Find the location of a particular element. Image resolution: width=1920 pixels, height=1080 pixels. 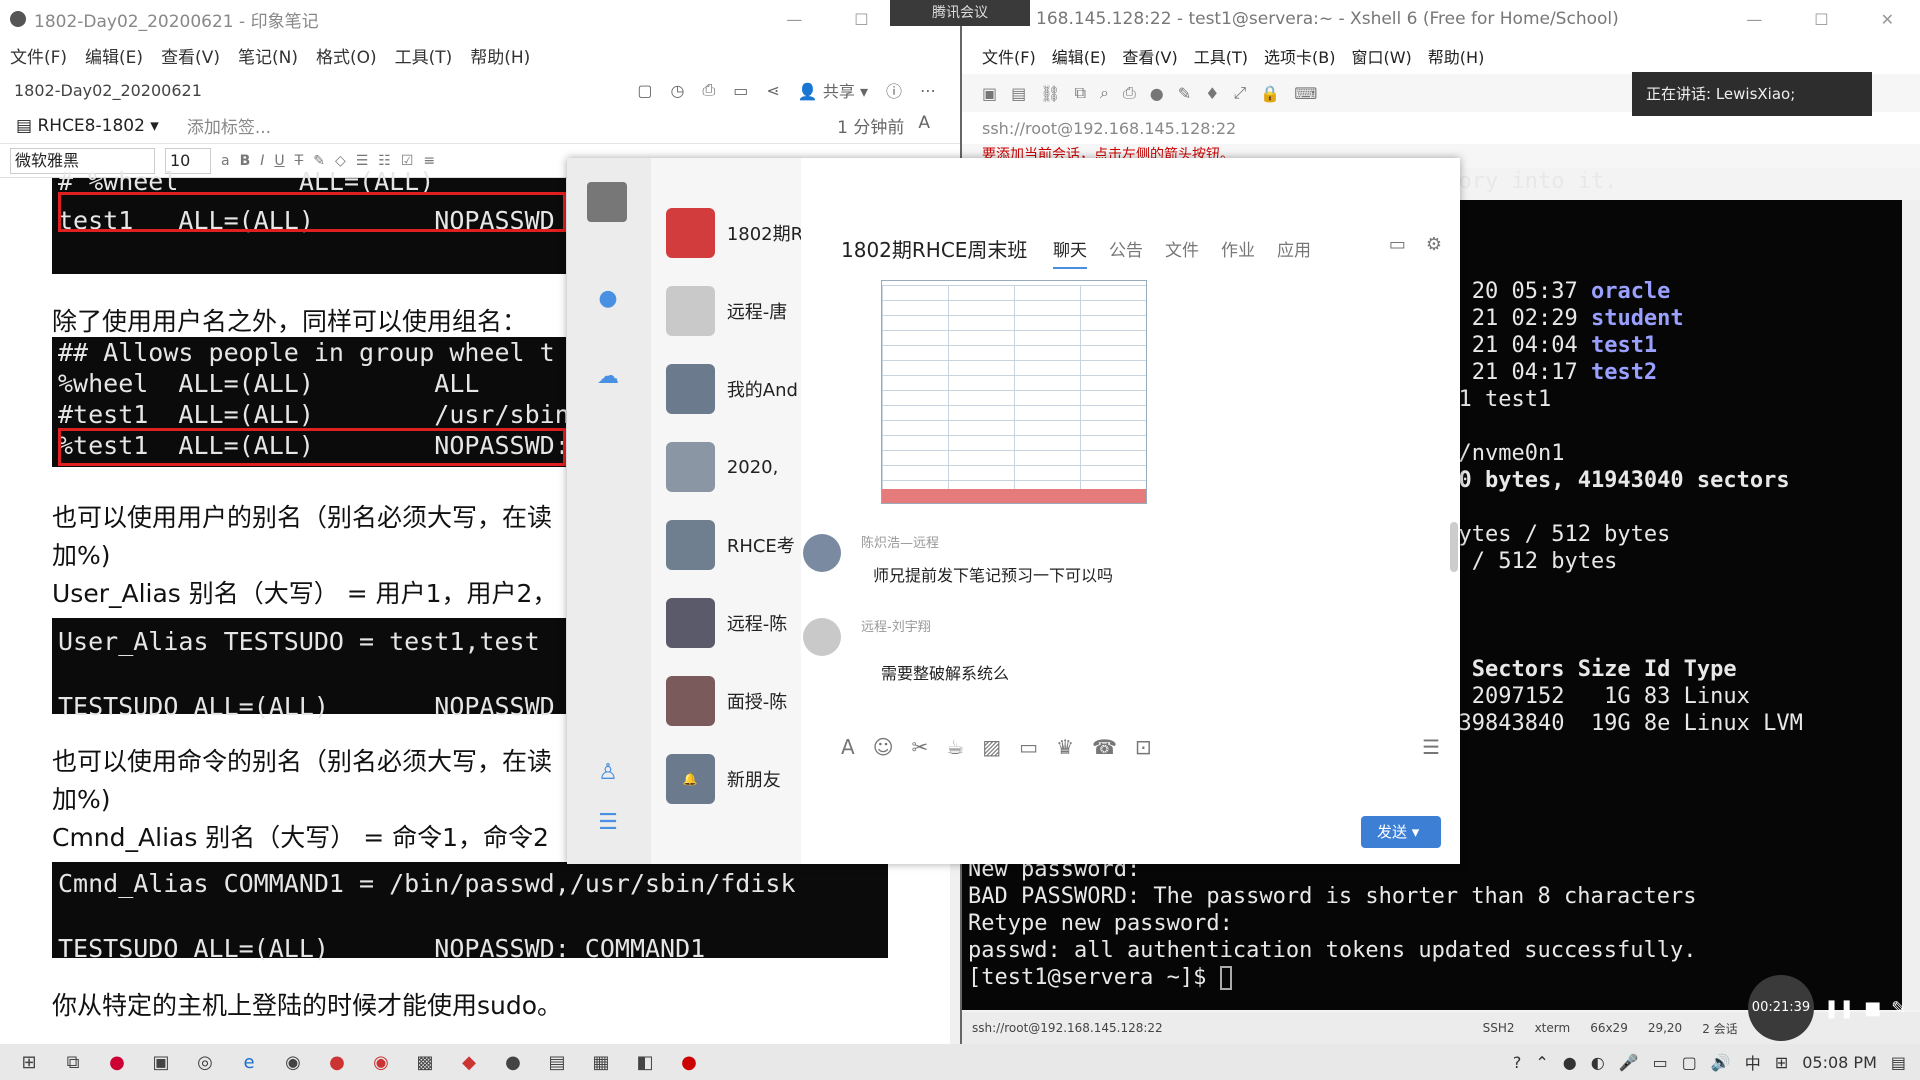

scissors-icon: ✂ is located at coordinates (920, 747).